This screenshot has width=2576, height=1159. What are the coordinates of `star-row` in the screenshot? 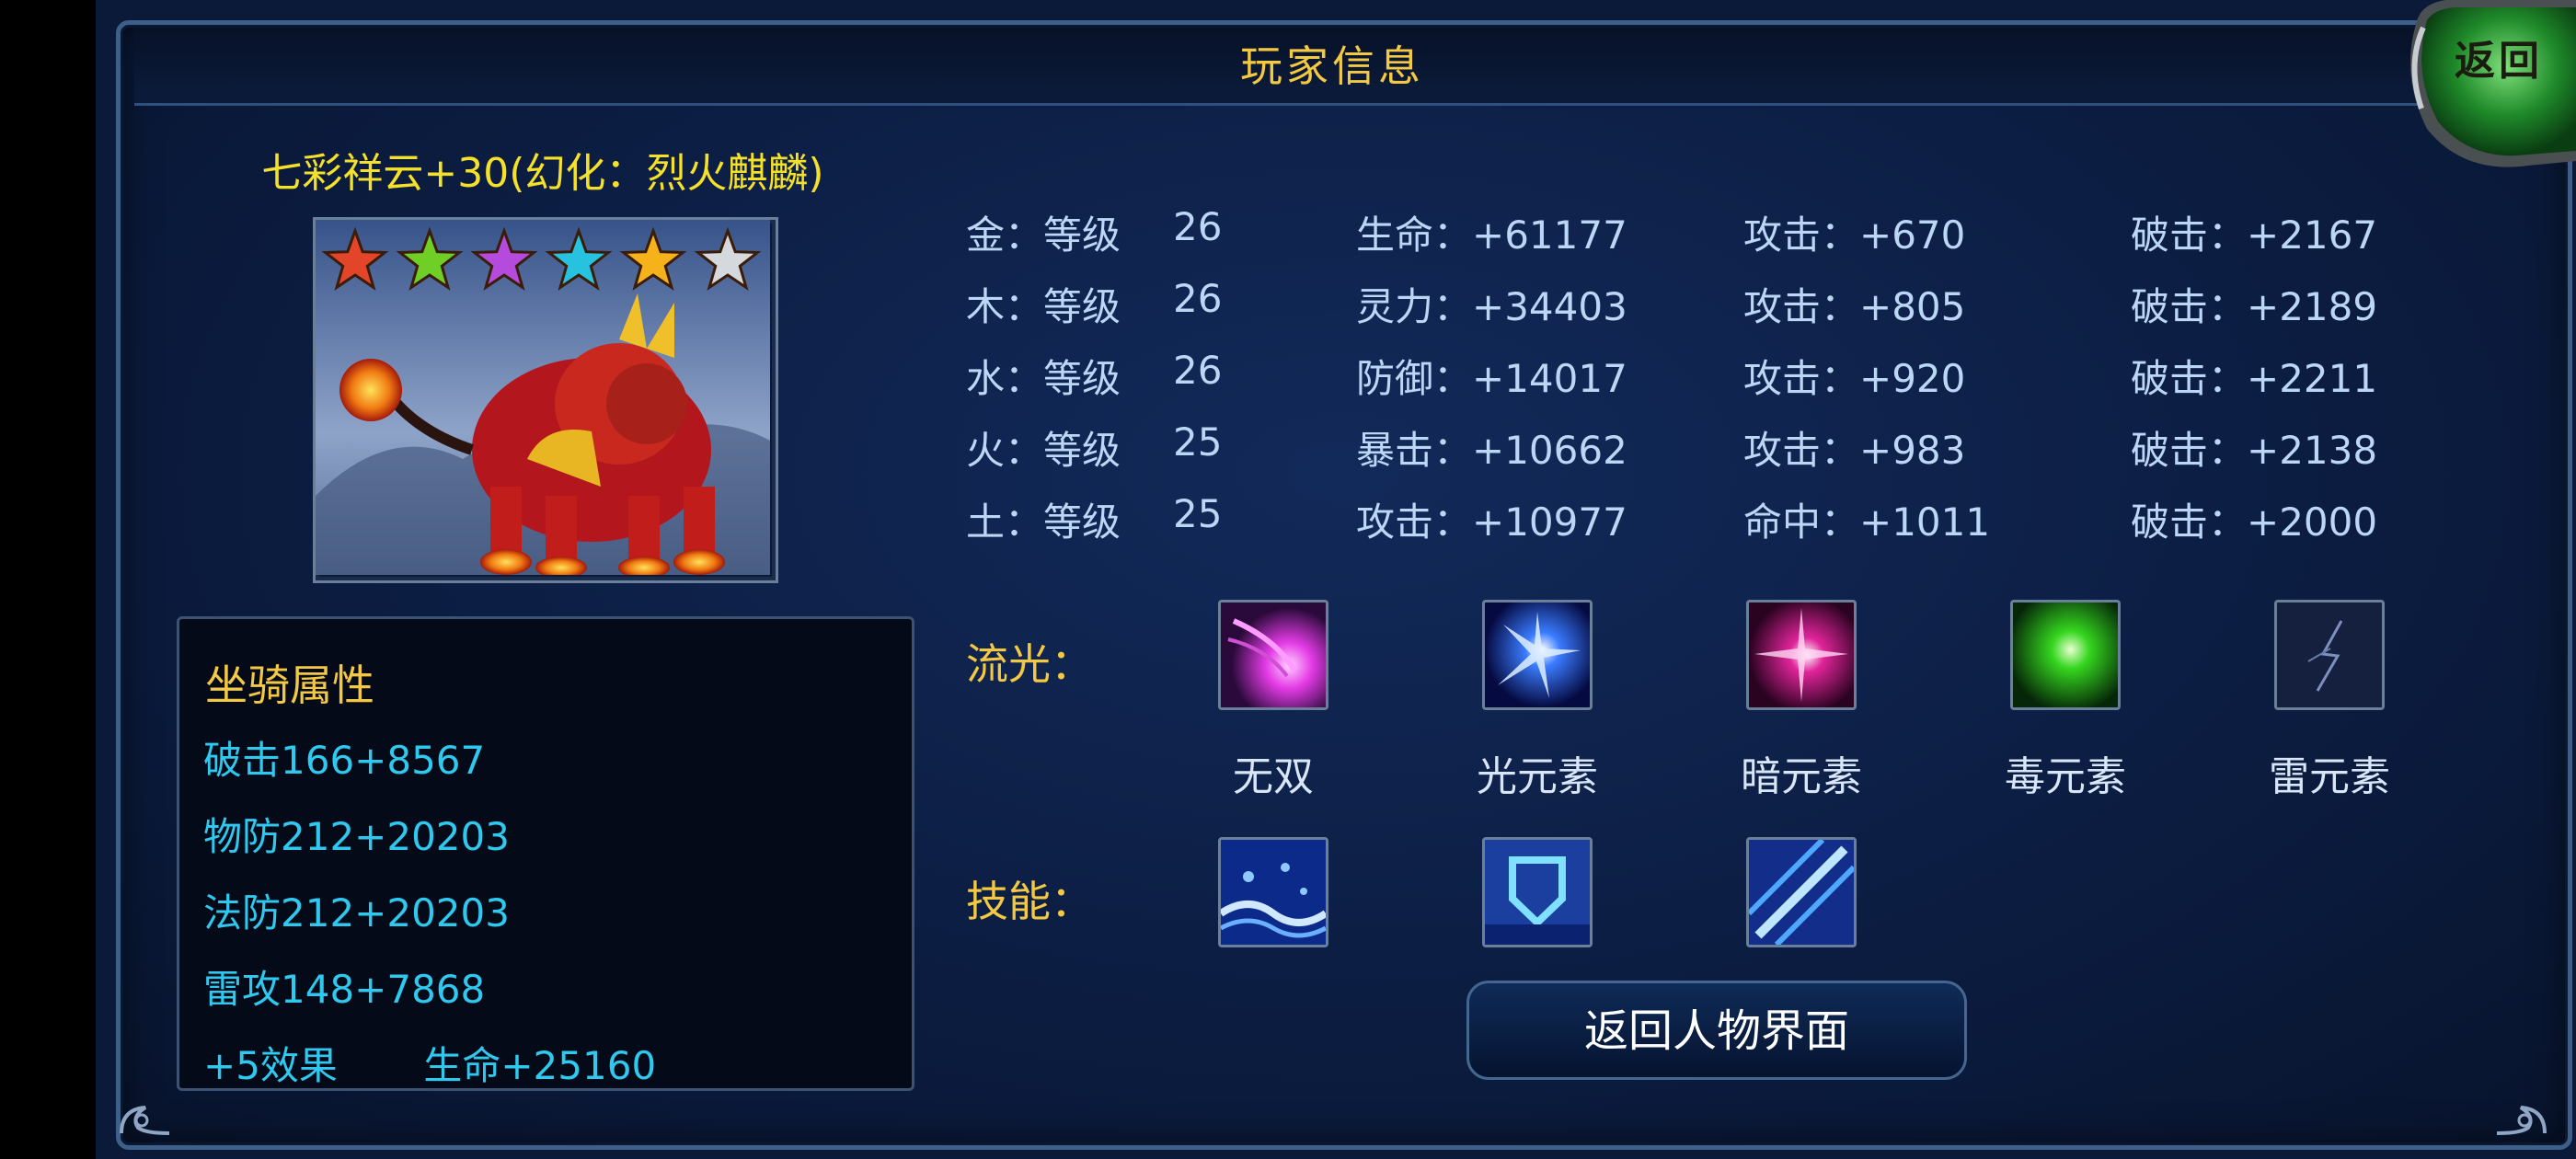 It's located at (541, 259).